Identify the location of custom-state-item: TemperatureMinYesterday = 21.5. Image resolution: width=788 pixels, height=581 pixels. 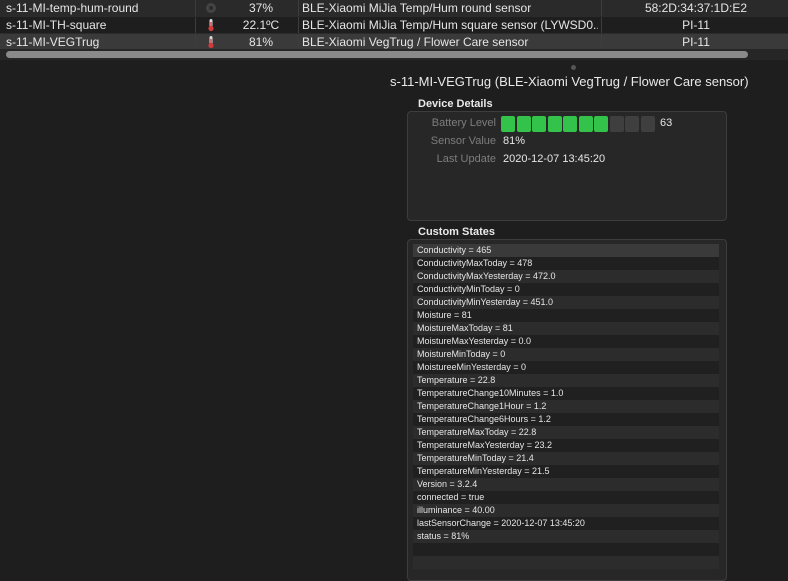
(566, 471).